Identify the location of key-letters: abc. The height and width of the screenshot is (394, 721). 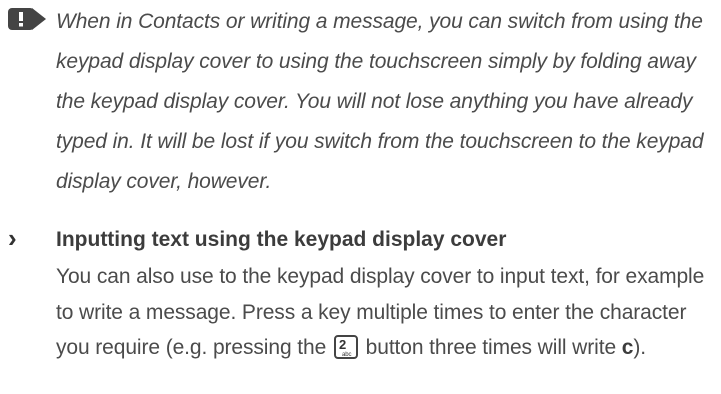
(346, 355).